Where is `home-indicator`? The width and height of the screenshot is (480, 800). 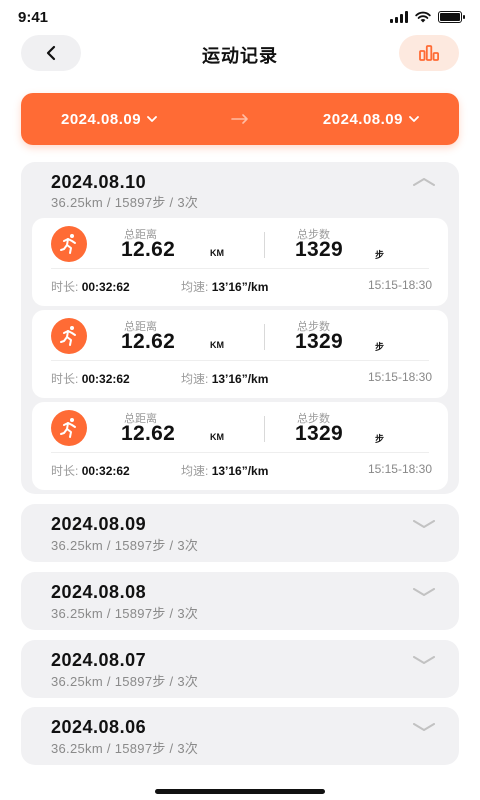 home-indicator is located at coordinates (240, 791).